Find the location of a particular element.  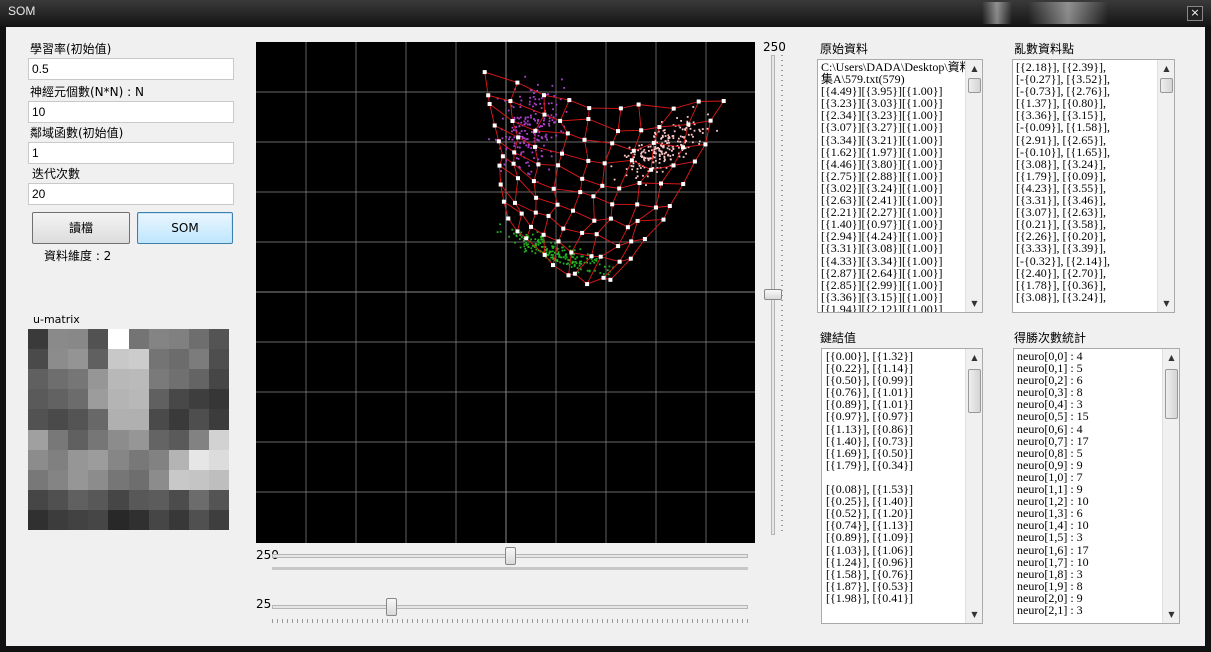

neurons-input: 10 is located at coordinates (131, 112).